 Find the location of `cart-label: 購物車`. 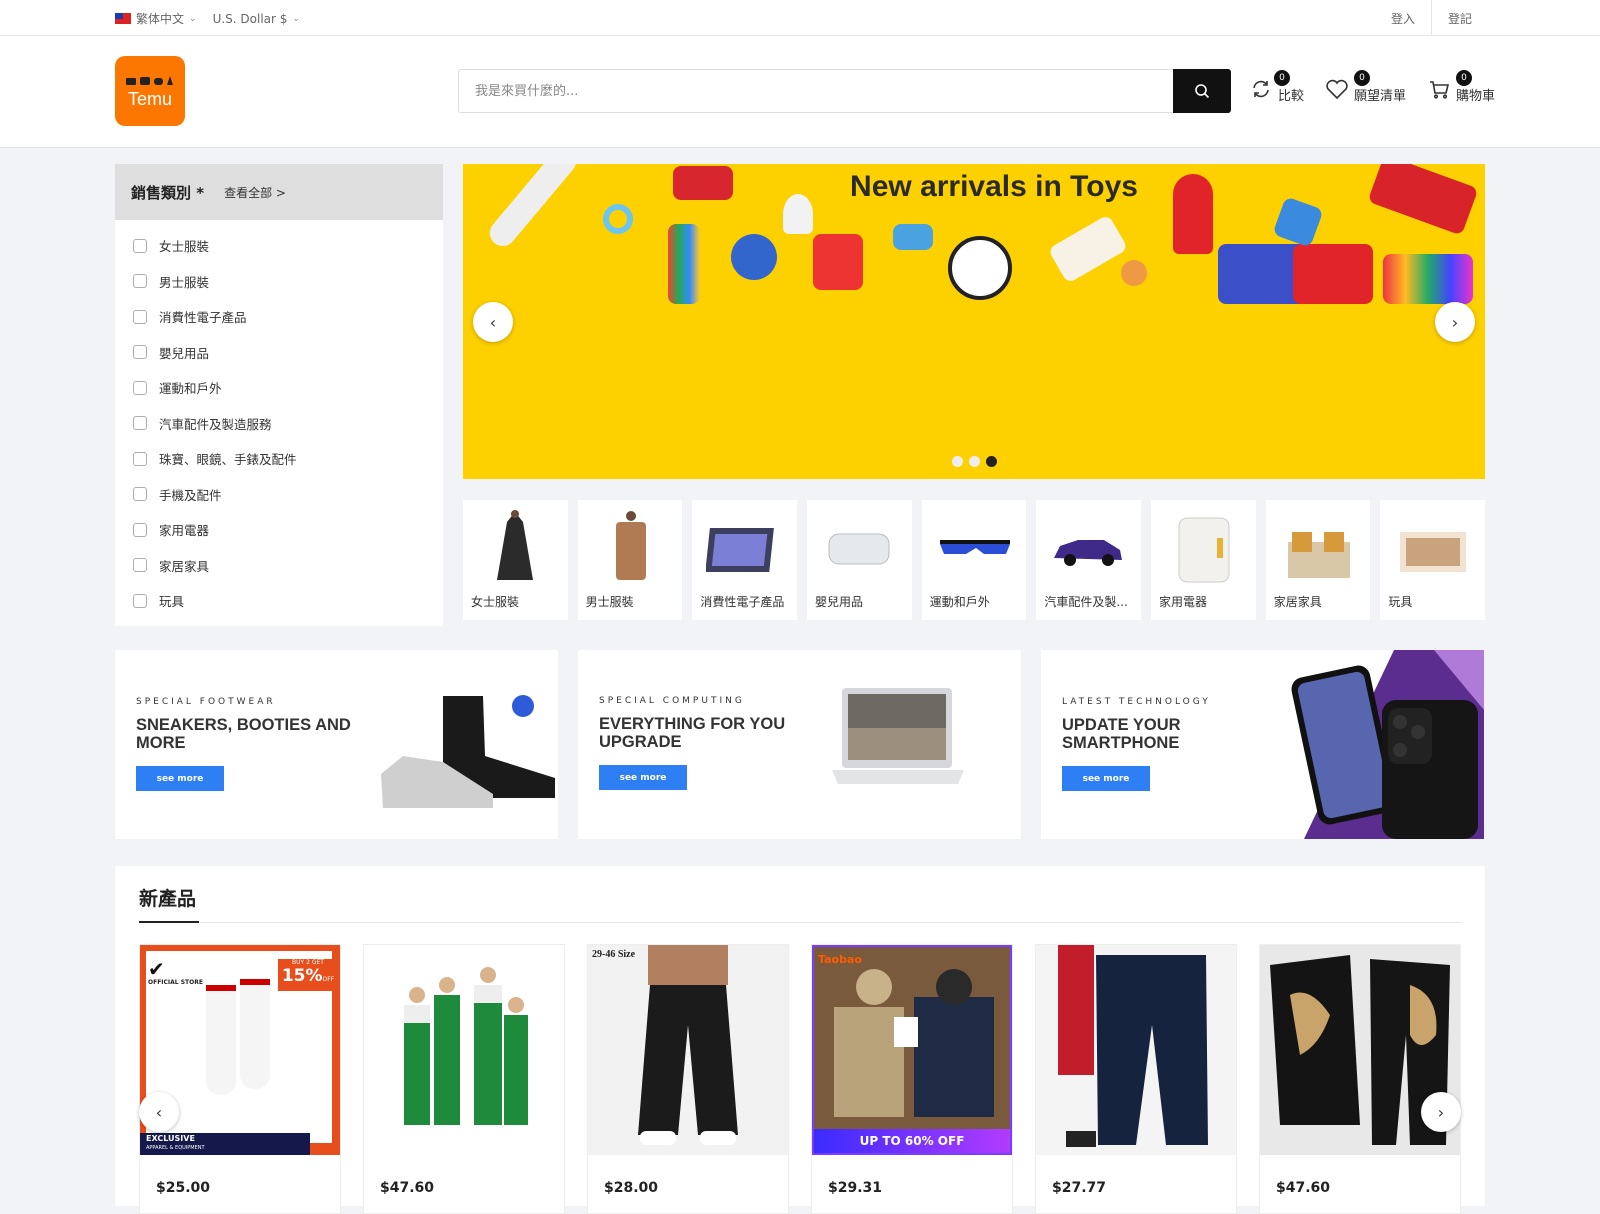

cart-label: 購物車 is located at coordinates (1476, 96).